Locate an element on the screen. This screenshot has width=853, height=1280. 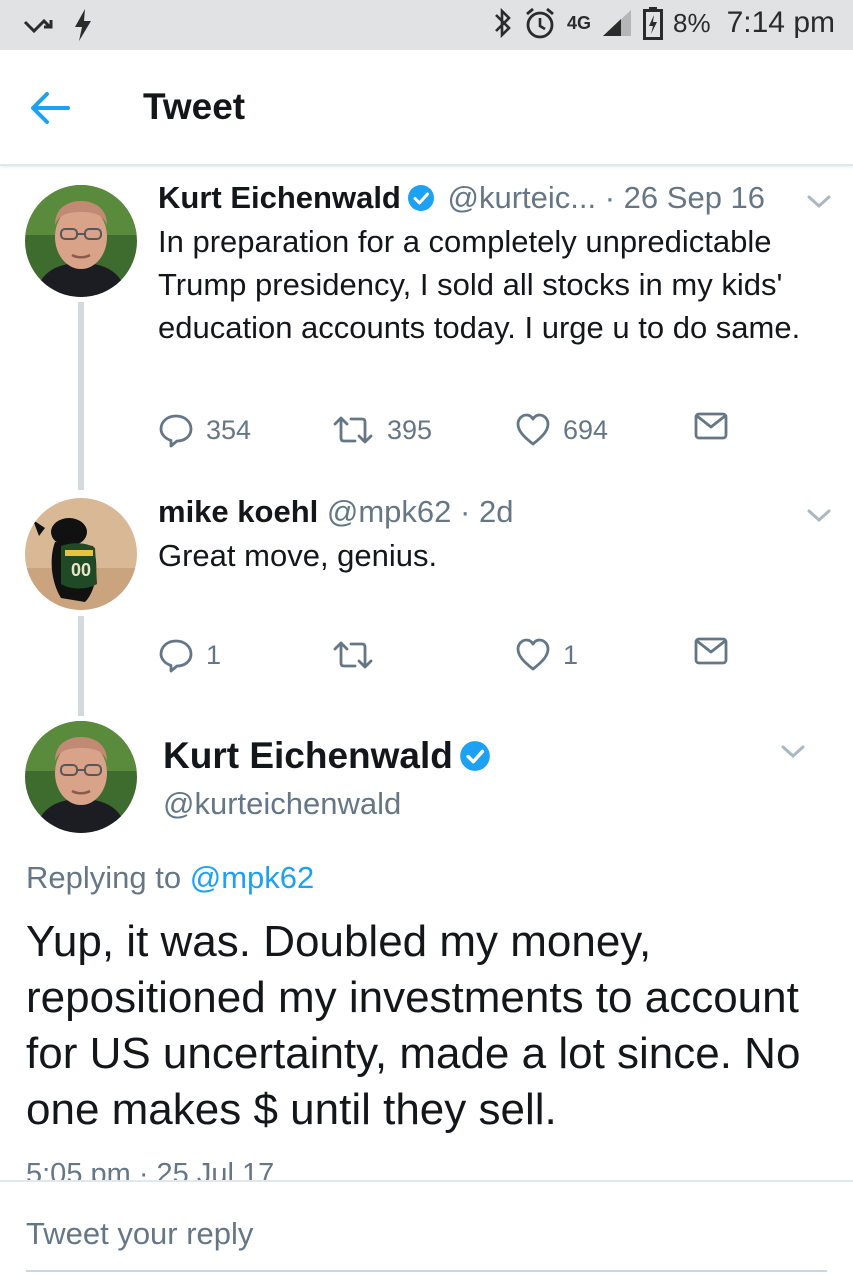
tweet-actions: 354 395 694 is located at coordinates (448, 432).